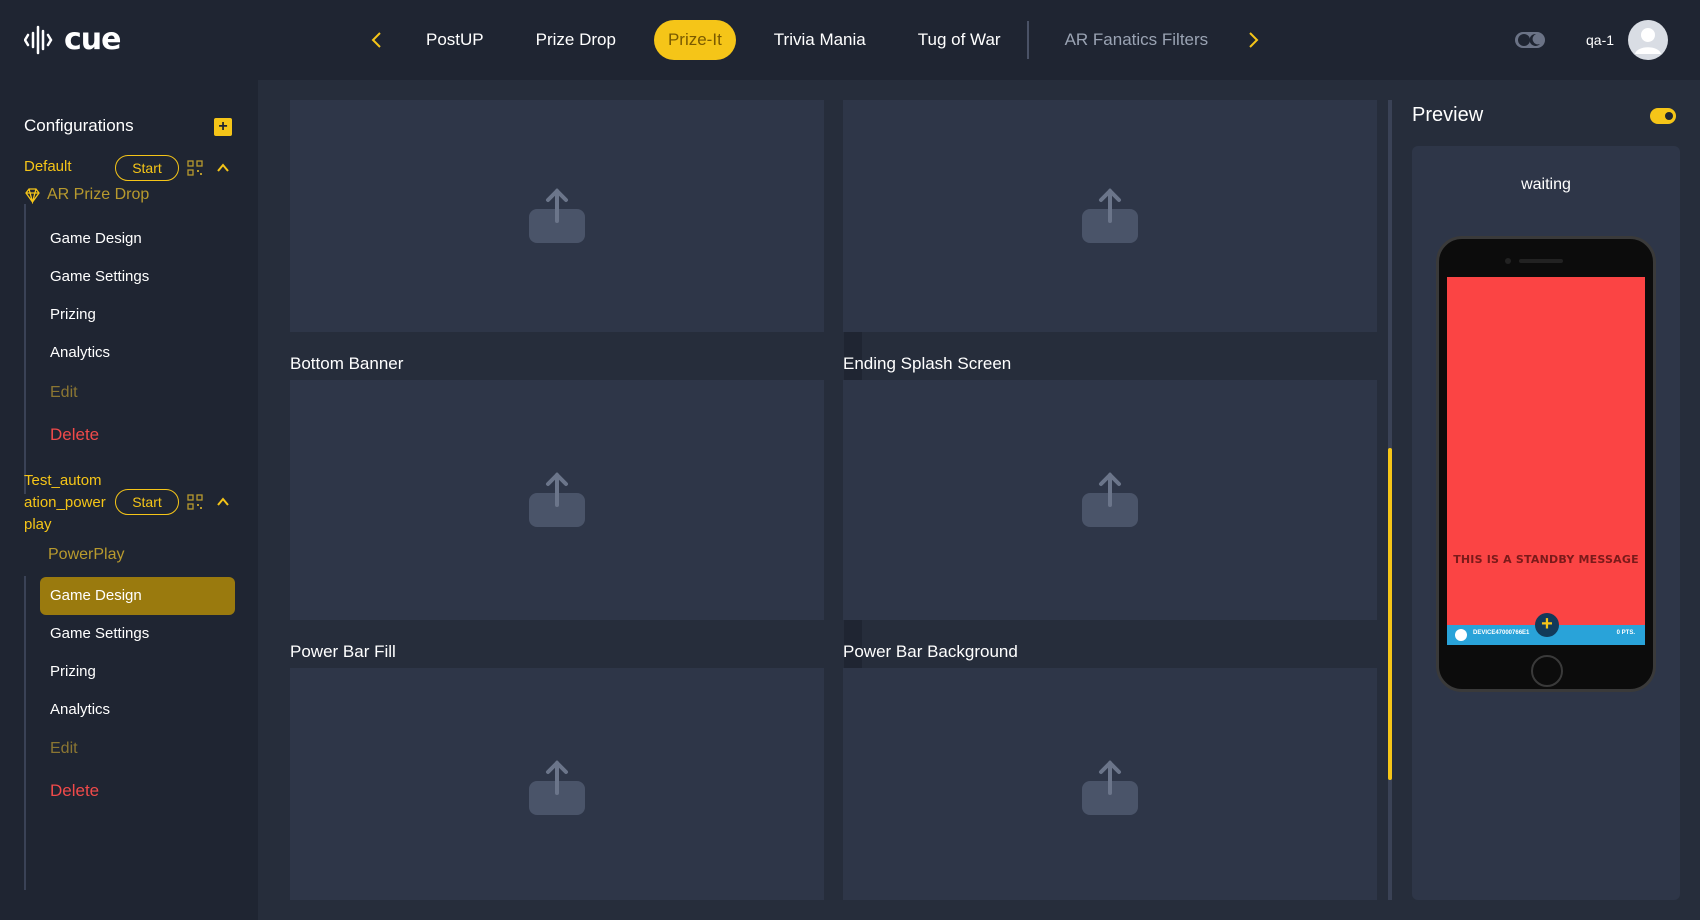  I want to click on preview-toggle, so click(1663, 116).